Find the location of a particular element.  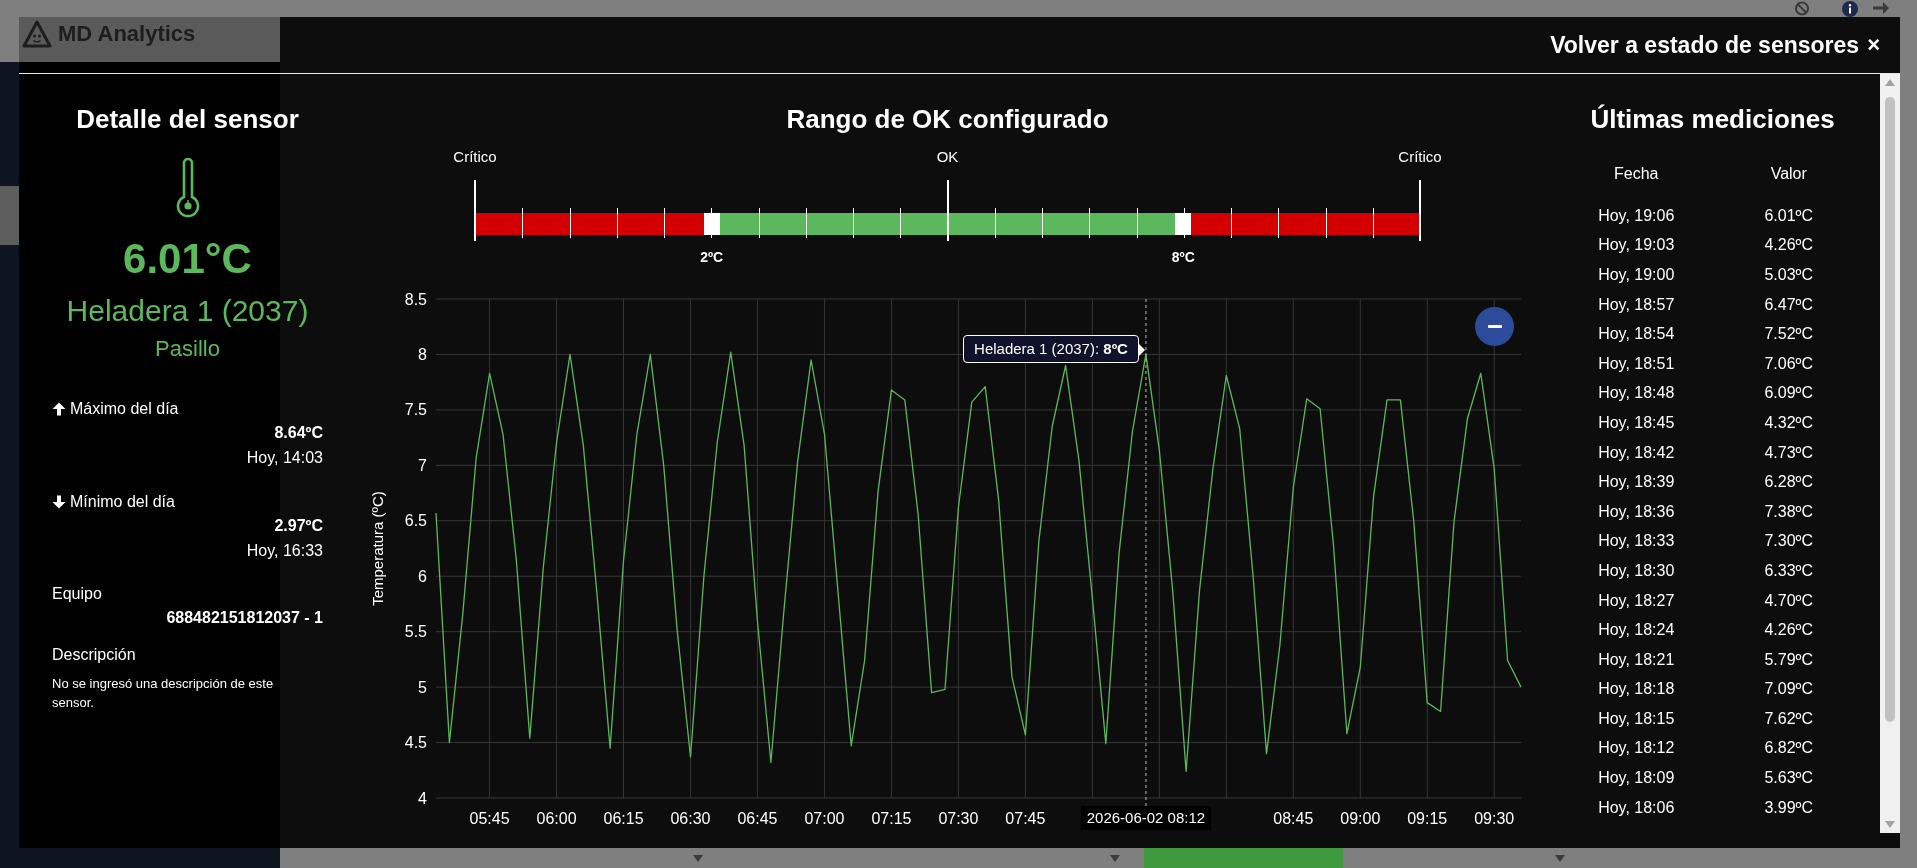

table-cell: Hoy, 19:03 is located at coordinates (1636, 245).